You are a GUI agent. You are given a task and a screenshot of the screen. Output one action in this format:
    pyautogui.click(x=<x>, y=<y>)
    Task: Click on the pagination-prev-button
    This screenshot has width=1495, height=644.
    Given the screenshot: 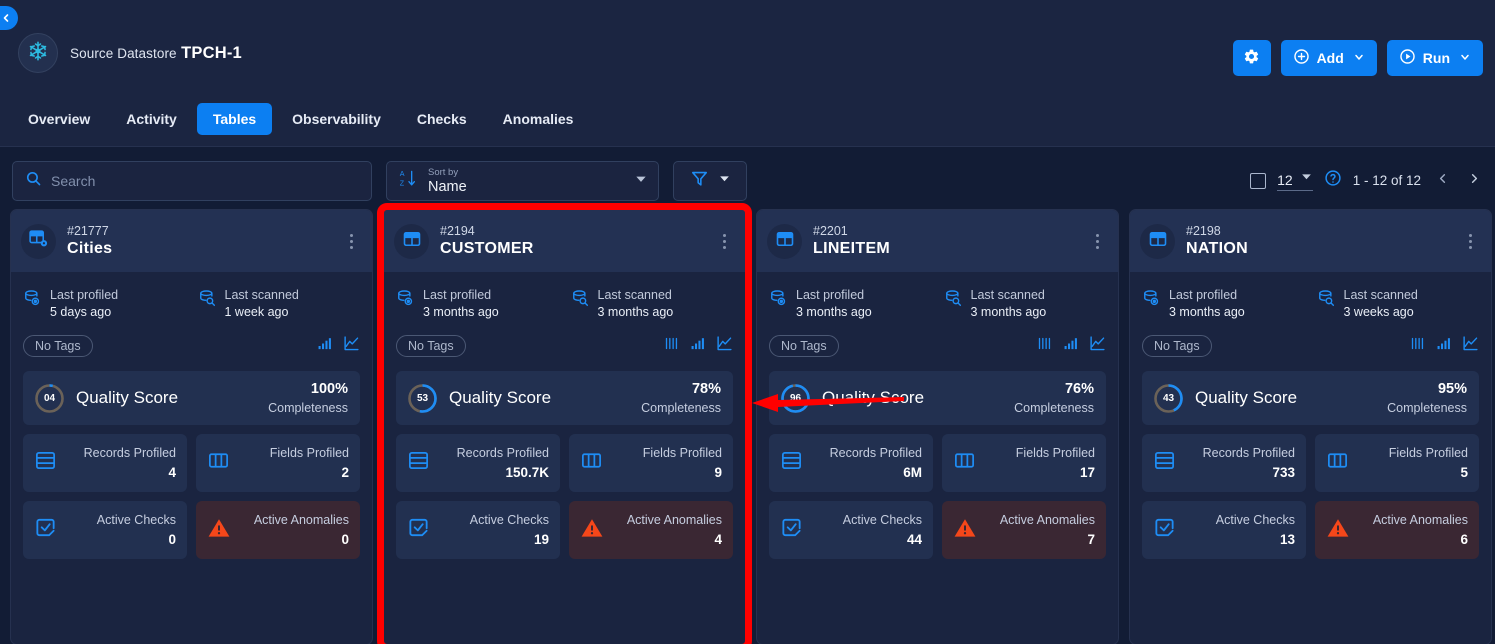 What is the action you would take?
    pyautogui.click(x=1442, y=180)
    